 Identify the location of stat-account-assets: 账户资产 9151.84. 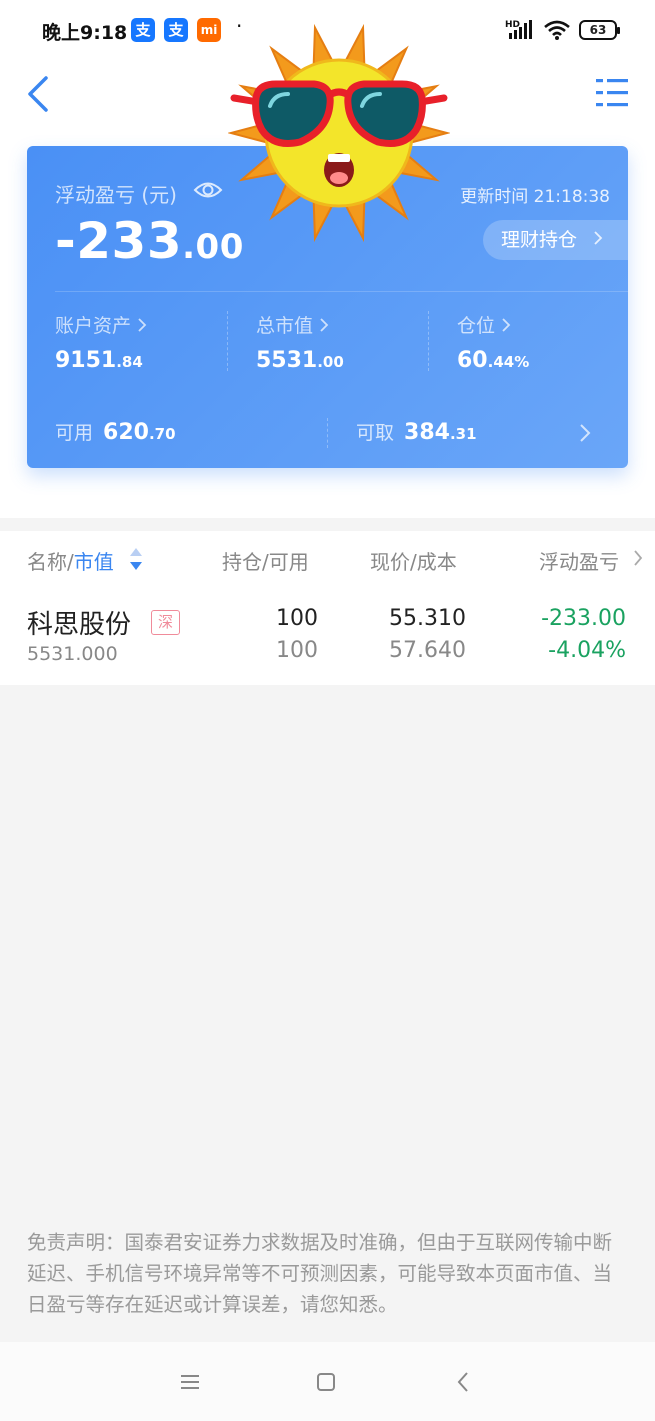
(101, 342).